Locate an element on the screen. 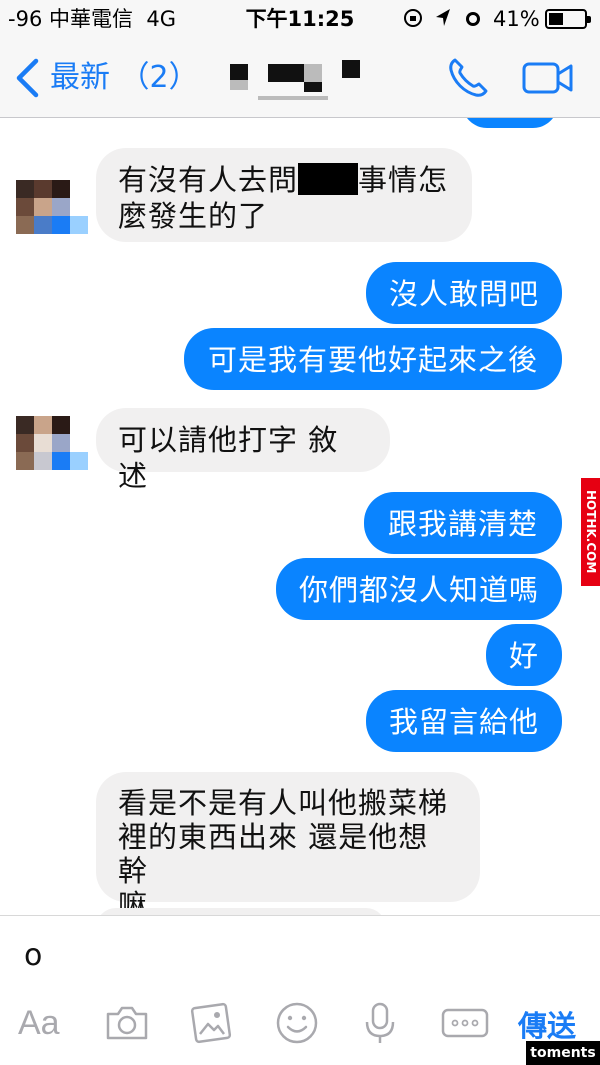 The height and width of the screenshot is (1065, 600). message-bubble-outgoing: 沒人敢問吧 is located at coordinates (464, 293).